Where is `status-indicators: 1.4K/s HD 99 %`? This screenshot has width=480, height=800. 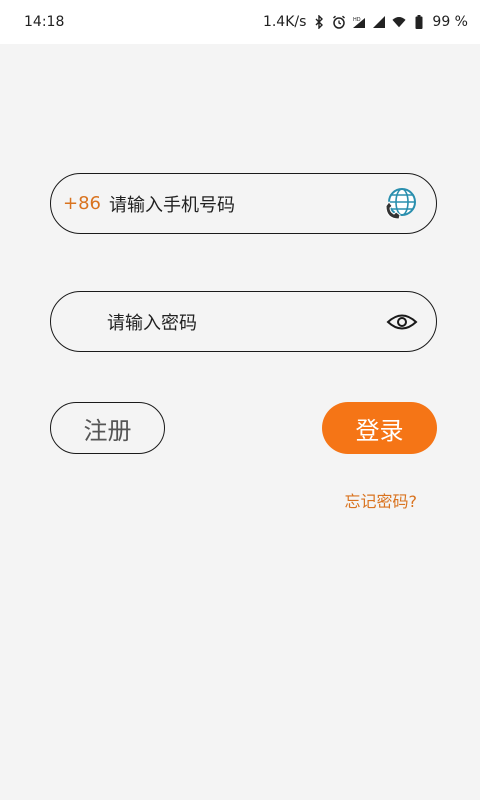
status-indicators: 1.4K/s HD 99 % is located at coordinates (365, 22).